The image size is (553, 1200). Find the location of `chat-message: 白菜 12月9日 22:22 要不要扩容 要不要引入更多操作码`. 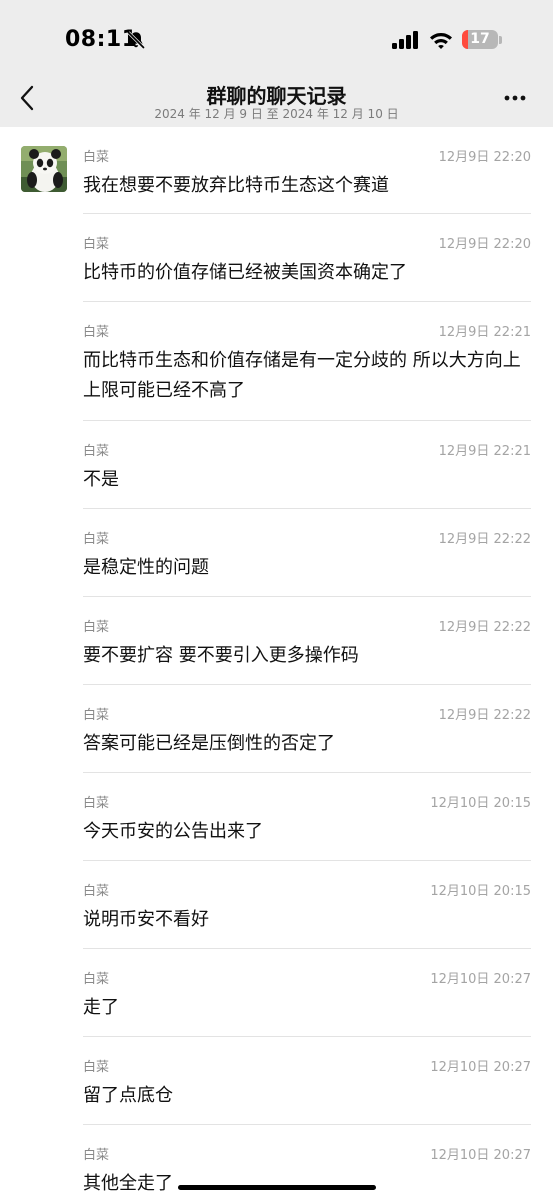

chat-message: 白菜 12月9日 22:22 要不要扩容 要不要引入更多操作码 is located at coordinates (276, 641).